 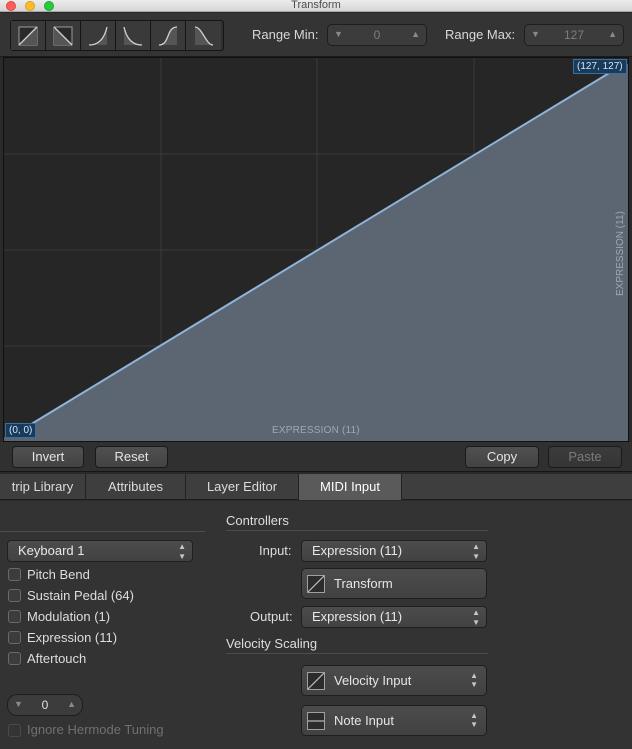 I want to click on window-title: Transform, so click(x=316, y=5).